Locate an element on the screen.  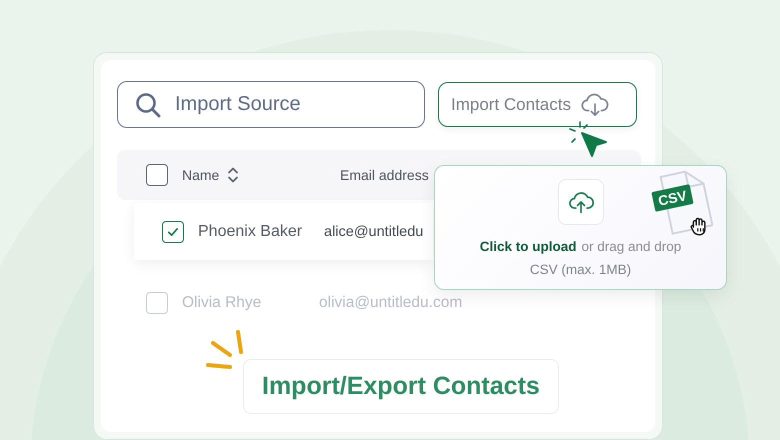
upload-icon is located at coordinates (581, 202).